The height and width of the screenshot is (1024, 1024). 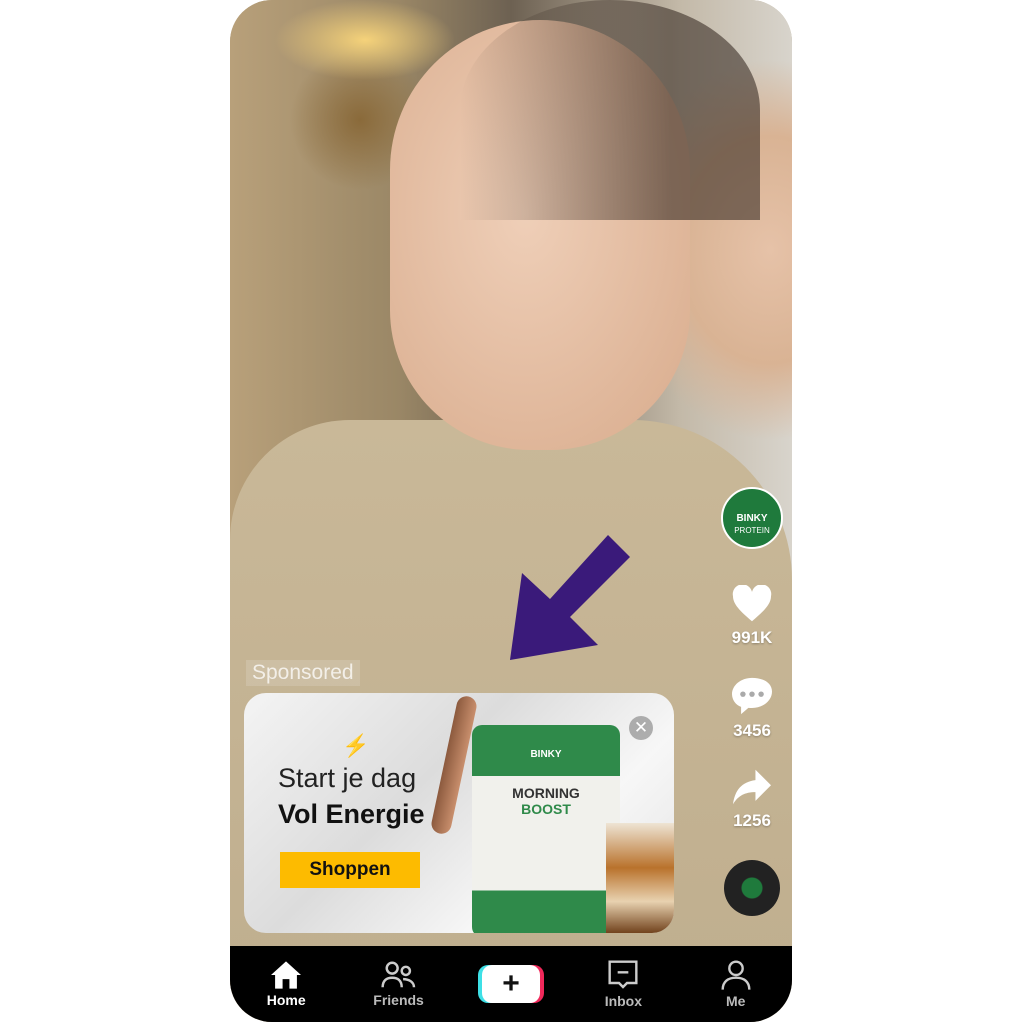 What do you see at coordinates (640, 878) in the screenshot?
I see `iced-coffee-image` at bounding box center [640, 878].